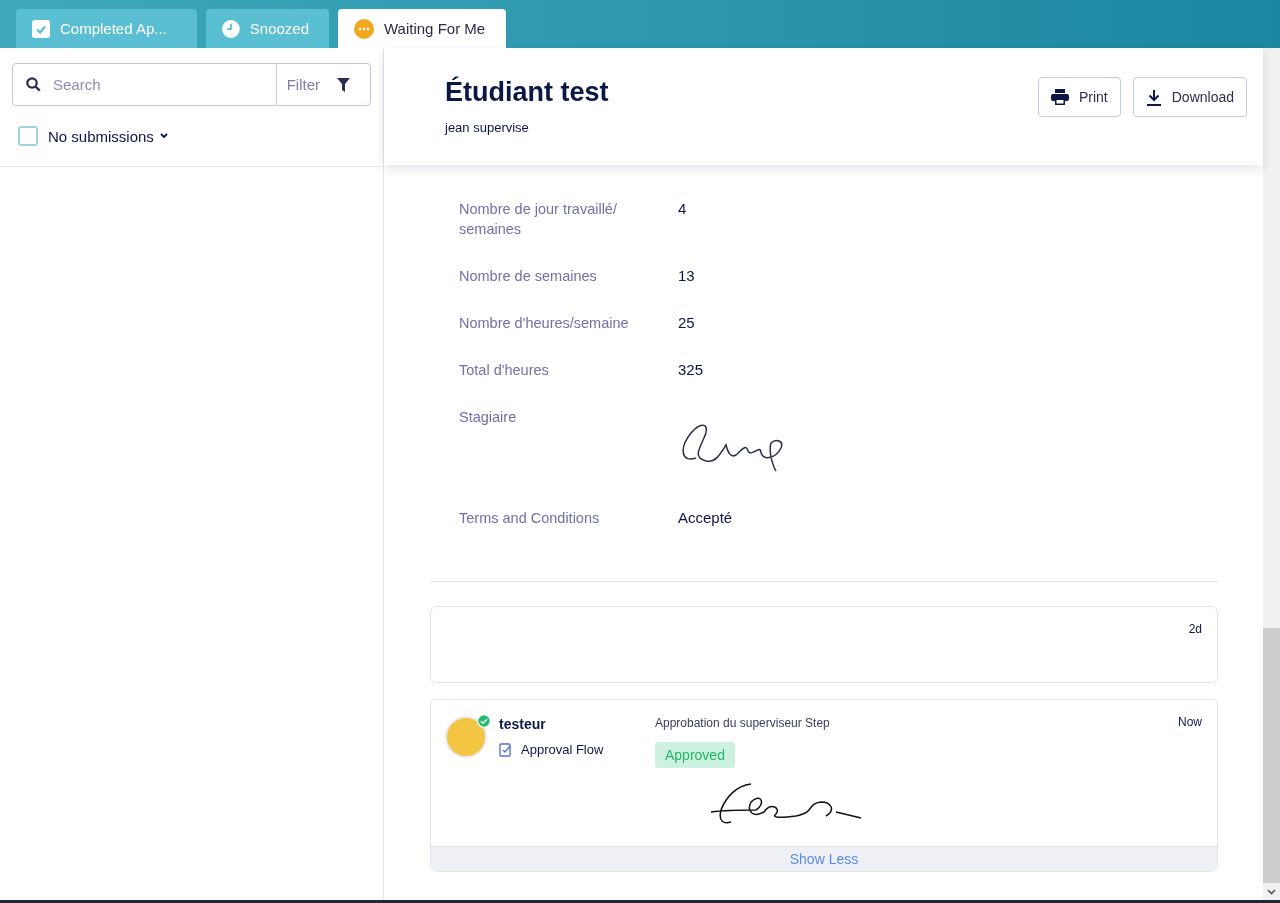 This screenshot has height=903, width=1280. I want to click on page-title: Étudiant test, so click(527, 92).